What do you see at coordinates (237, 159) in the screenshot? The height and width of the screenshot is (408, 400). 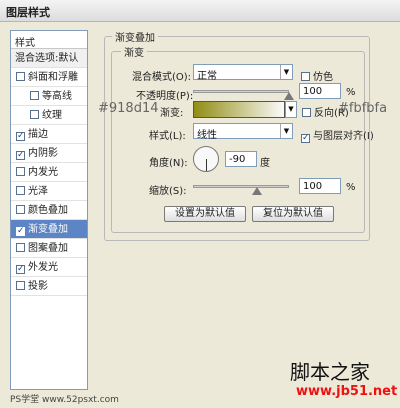 I see `angle-value: -90` at bounding box center [237, 159].